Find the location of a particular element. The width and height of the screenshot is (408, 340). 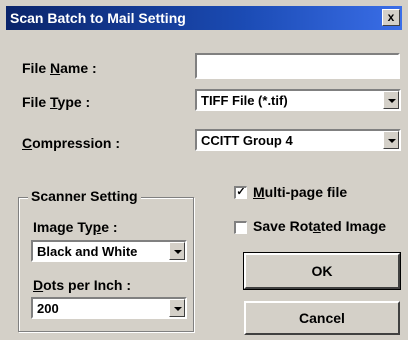

file-type-label: File Type : is located at coordinates (56, 102).